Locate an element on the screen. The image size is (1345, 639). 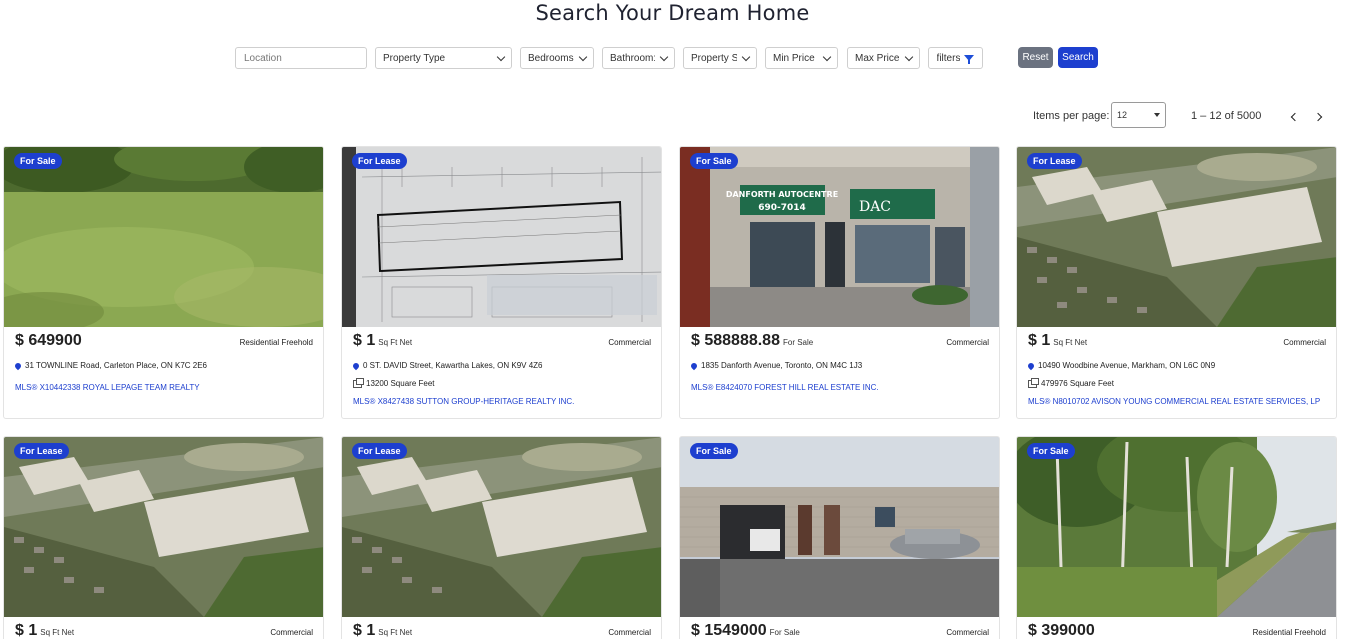
filters-label: filters is located at coordinates (948, 58).